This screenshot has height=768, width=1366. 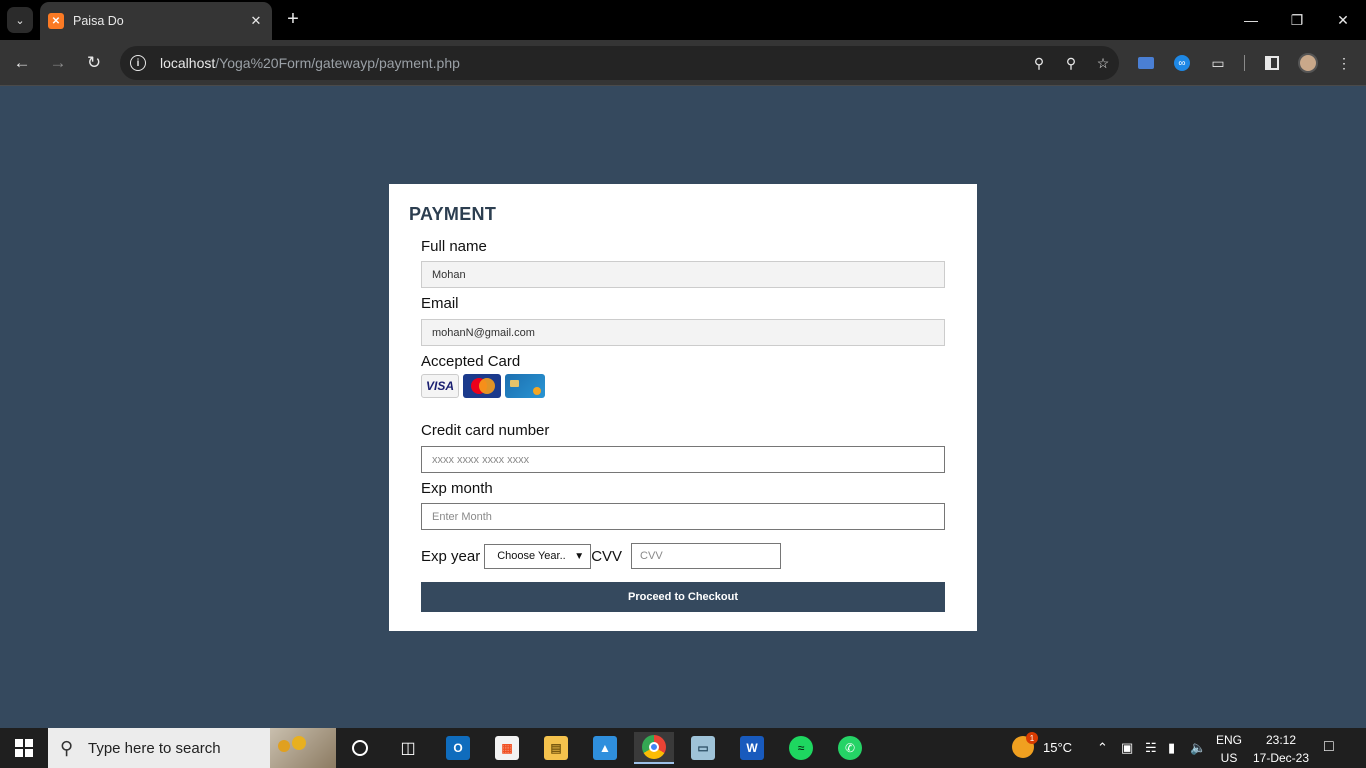 I want to click on exp-year-select: Choose Year.. ▼, so click(x=538, y=556).